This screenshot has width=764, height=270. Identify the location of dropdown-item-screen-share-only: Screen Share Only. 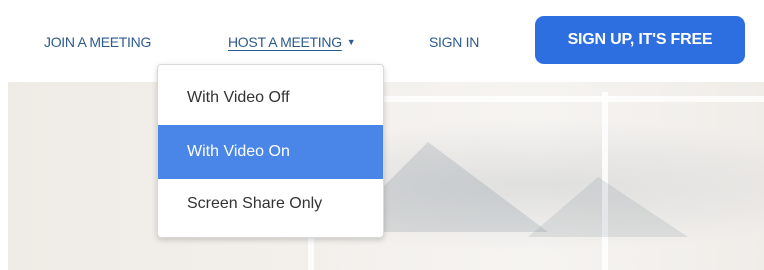
(270, 204).